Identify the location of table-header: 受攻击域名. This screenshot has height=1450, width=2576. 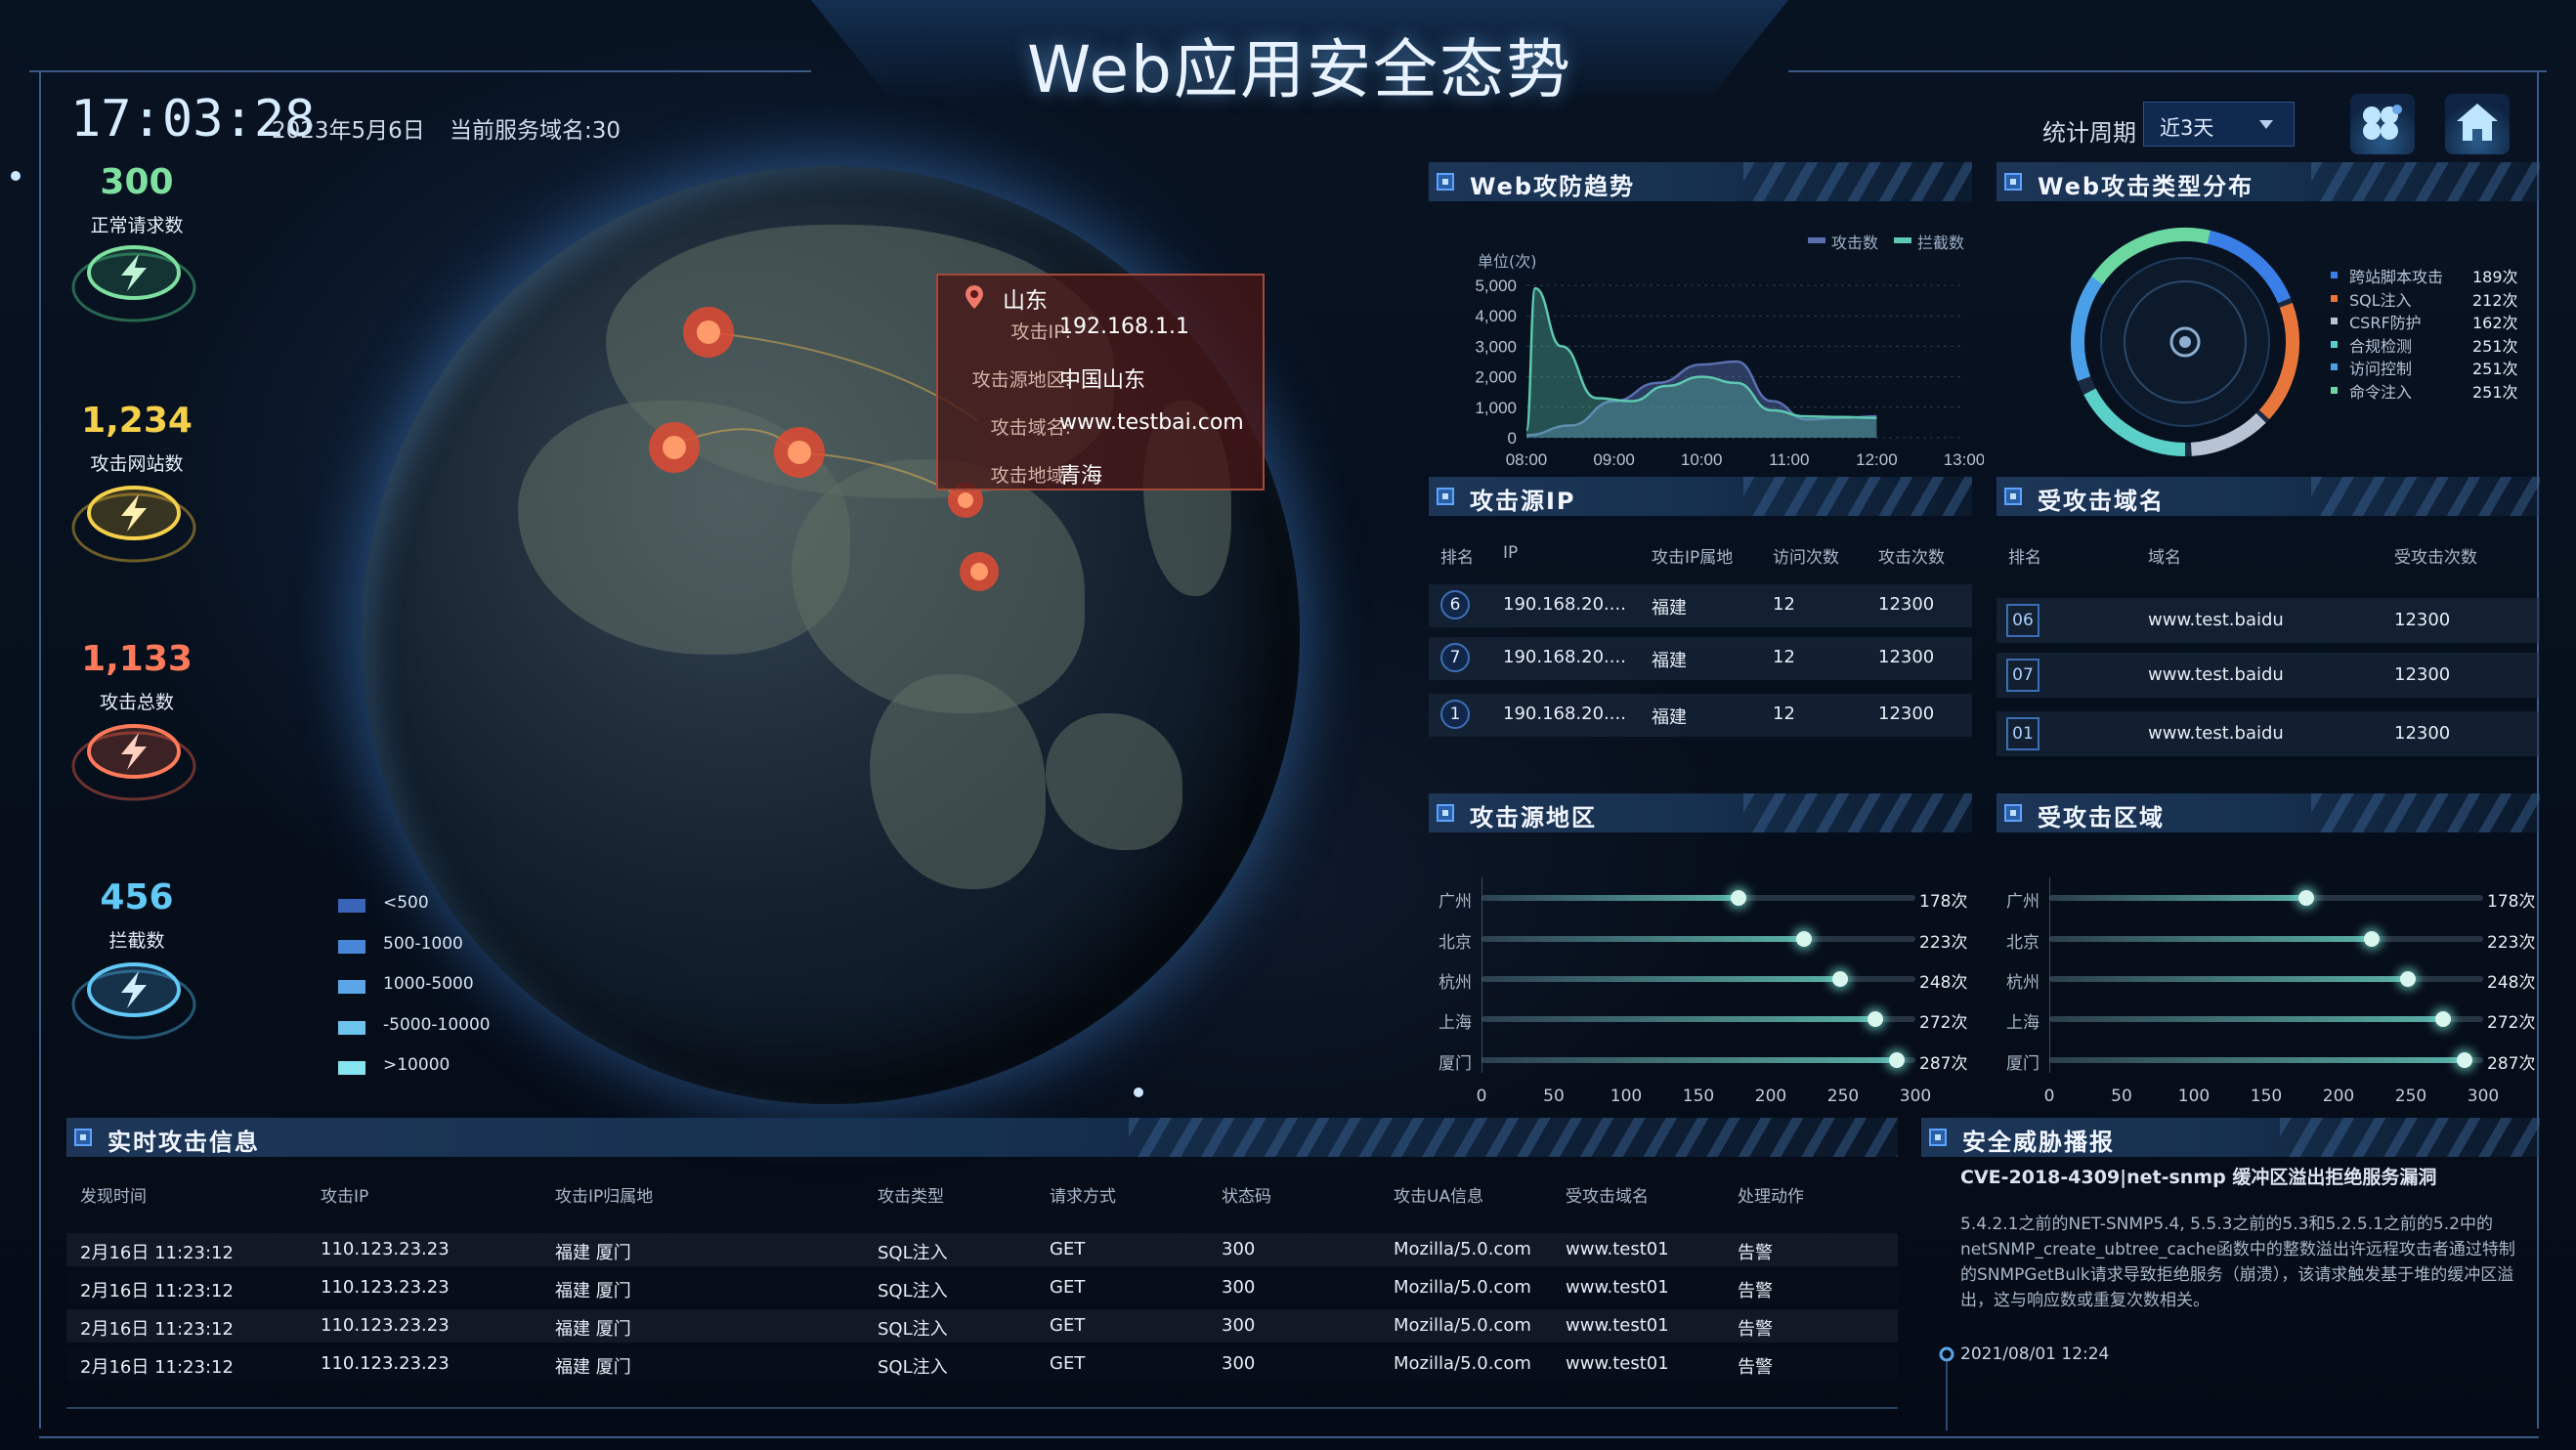
(1608, 1197).